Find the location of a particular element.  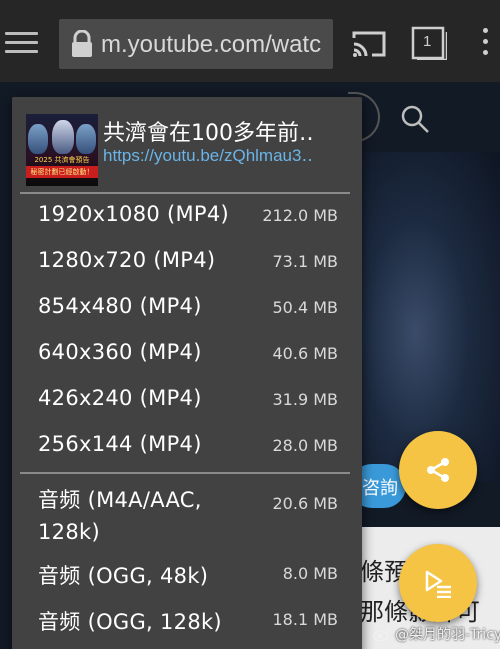

download-option: 256x144 (MP4) 28.0 MB is located at coordinates (187, 449).